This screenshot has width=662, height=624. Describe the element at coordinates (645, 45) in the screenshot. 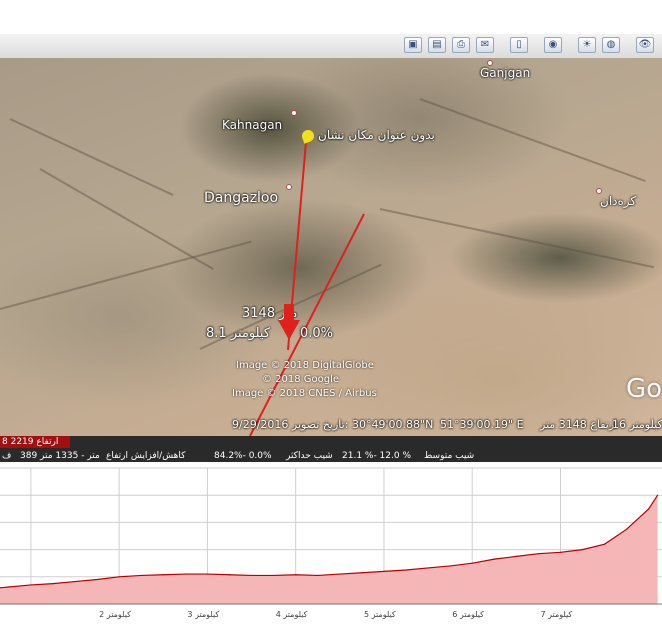

I see `view-icon: 👁` at that location.